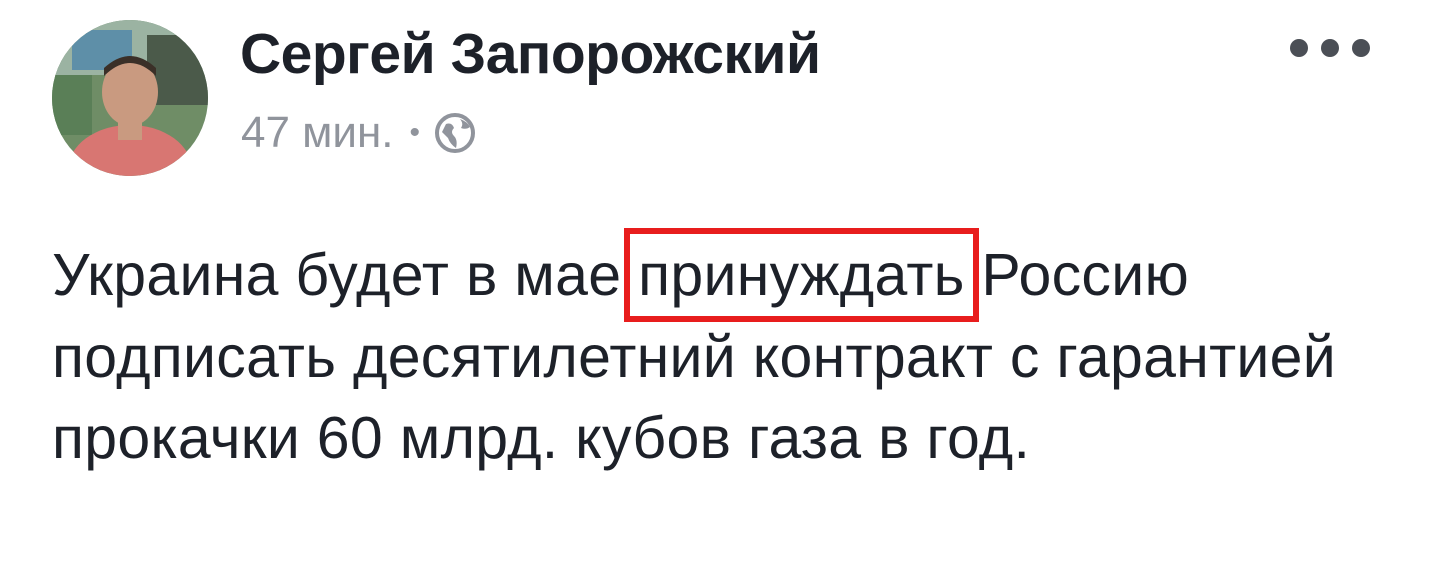  What do you see at coordinates (317, 133) in the screenshot?
I see `post-timestamp: 47 мин.` at bounding box center [317, 133].